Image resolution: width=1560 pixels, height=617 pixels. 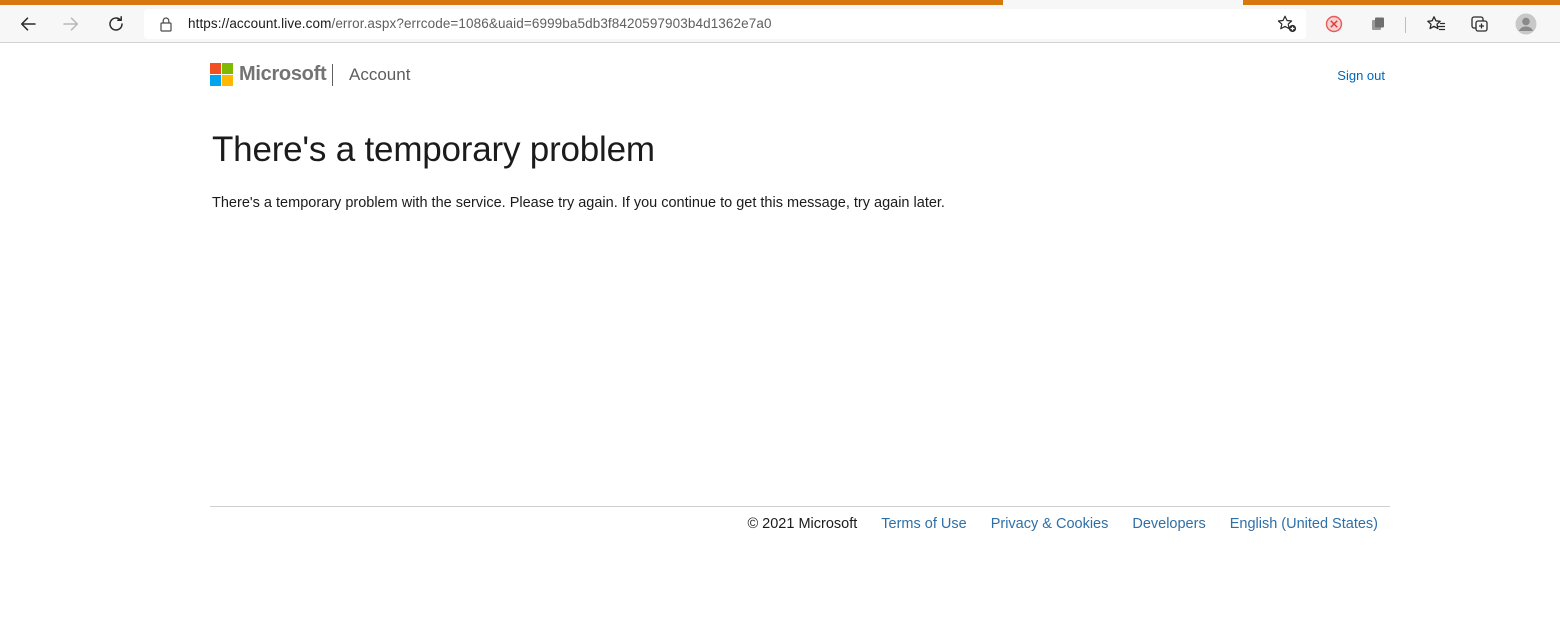 I want to click on extension-button, so click(x=1334, y=24).